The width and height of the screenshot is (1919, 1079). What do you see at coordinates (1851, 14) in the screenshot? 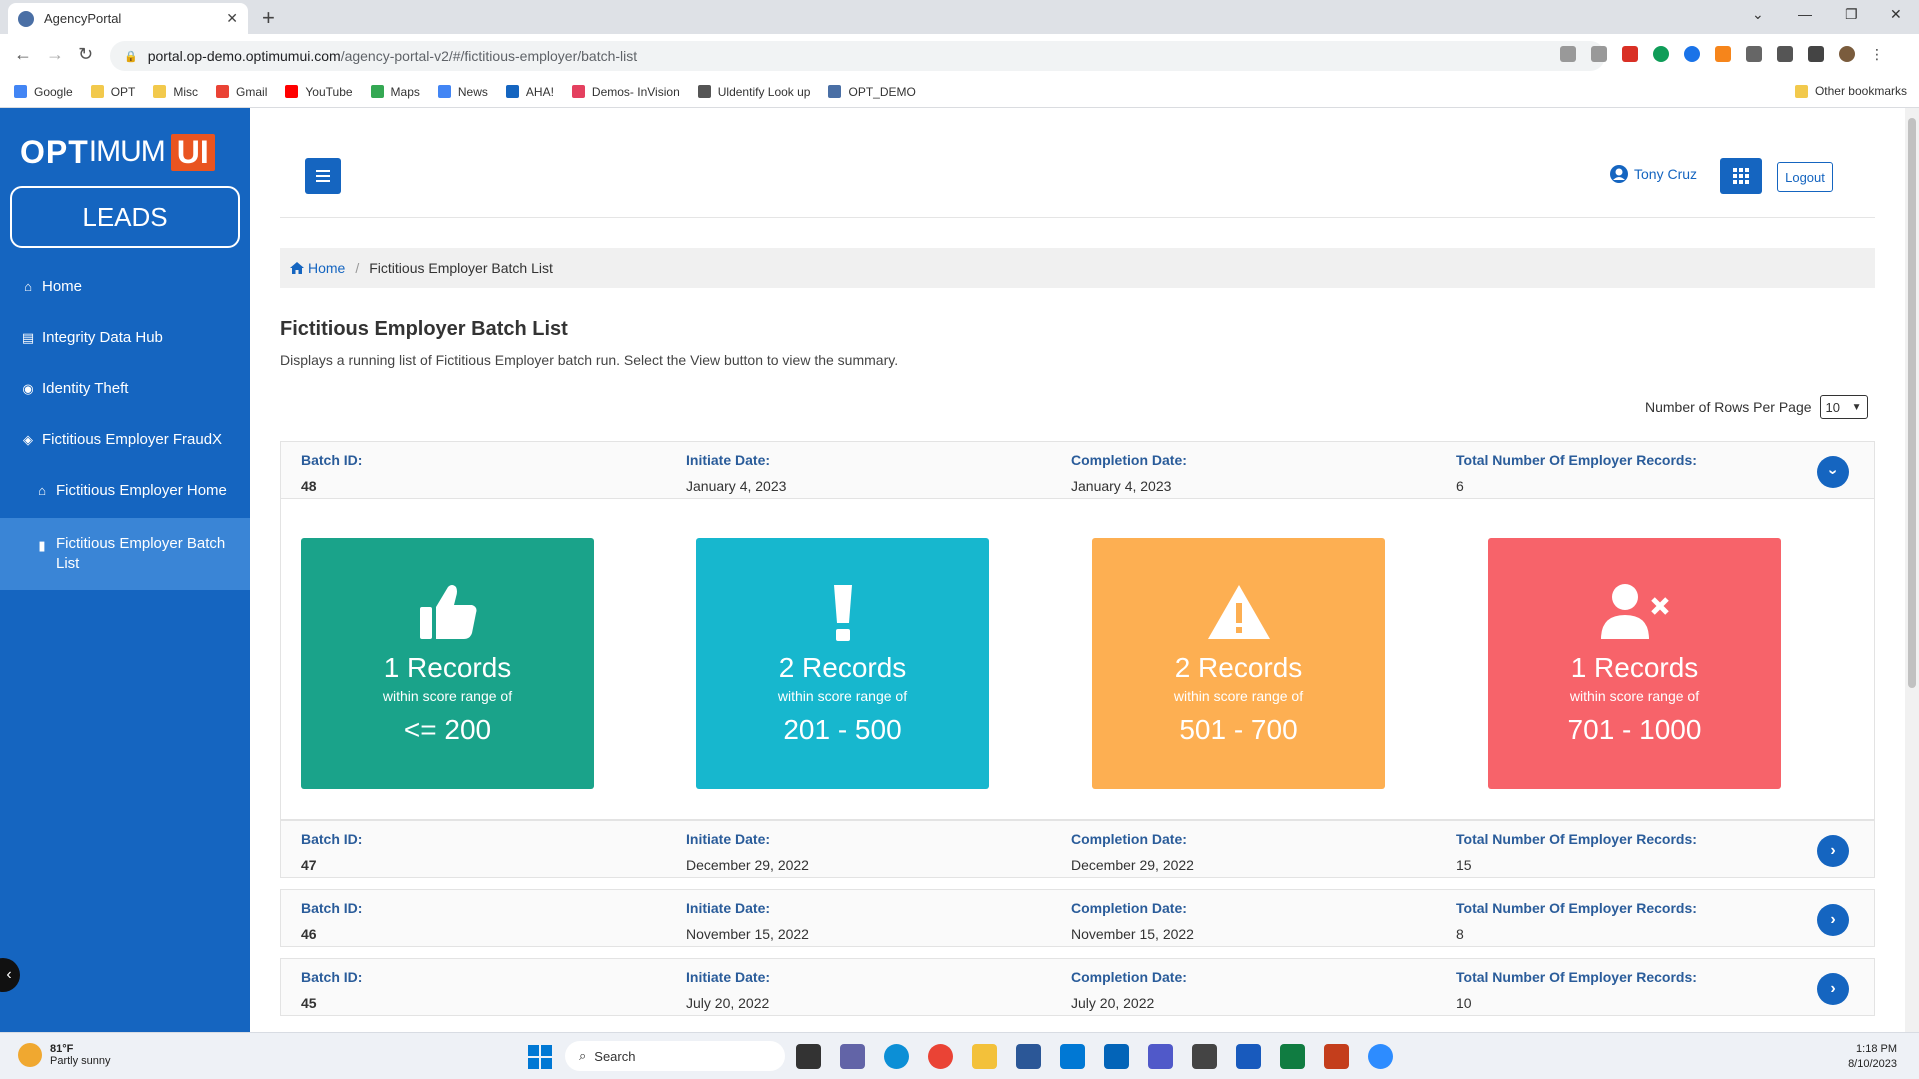
I see `restore-icon: ❐` at bounding box center [1851, 14].